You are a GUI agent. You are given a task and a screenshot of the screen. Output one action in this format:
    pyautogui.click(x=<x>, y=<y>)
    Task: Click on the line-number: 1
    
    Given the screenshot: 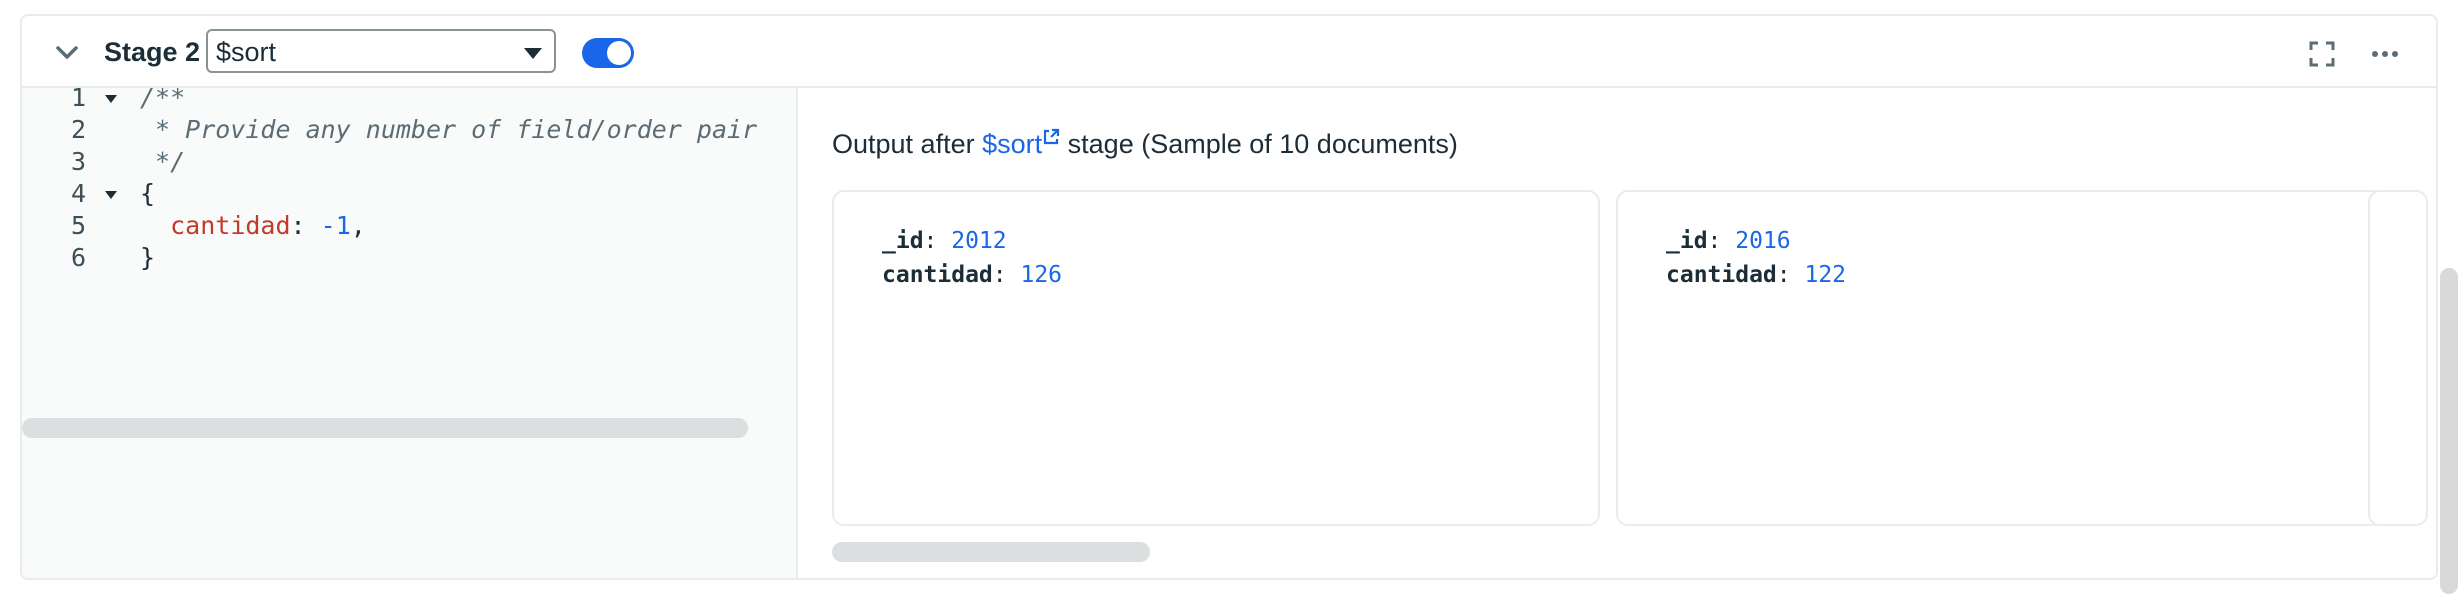 What is the action you would take?
    pyautogui.click(x=78, y=100)
    